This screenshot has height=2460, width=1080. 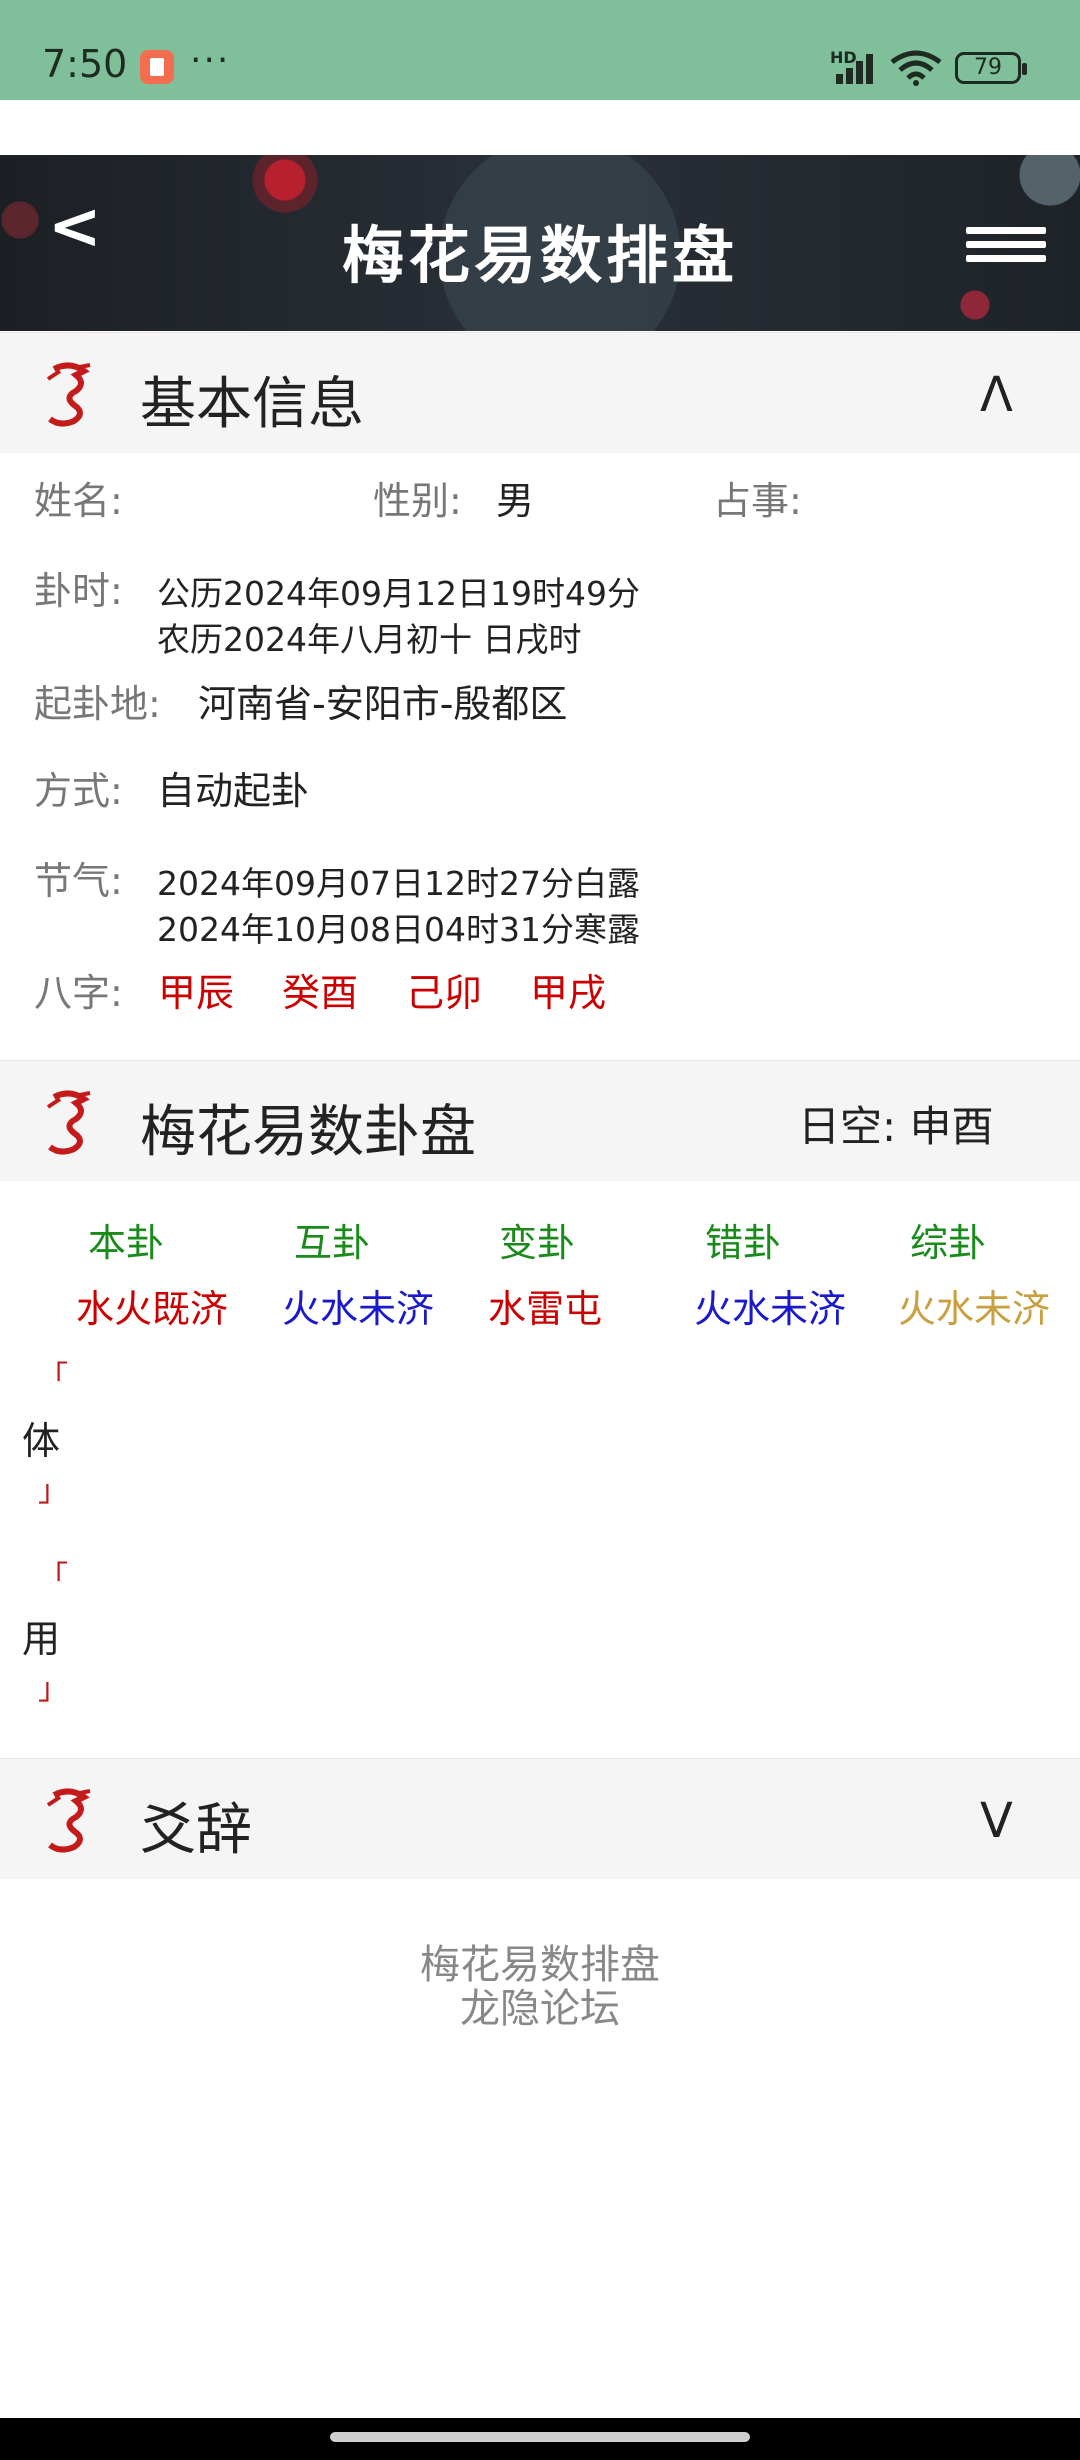 I want to click on hu-gua-label: 互卦, so click(x=332, y=1243).